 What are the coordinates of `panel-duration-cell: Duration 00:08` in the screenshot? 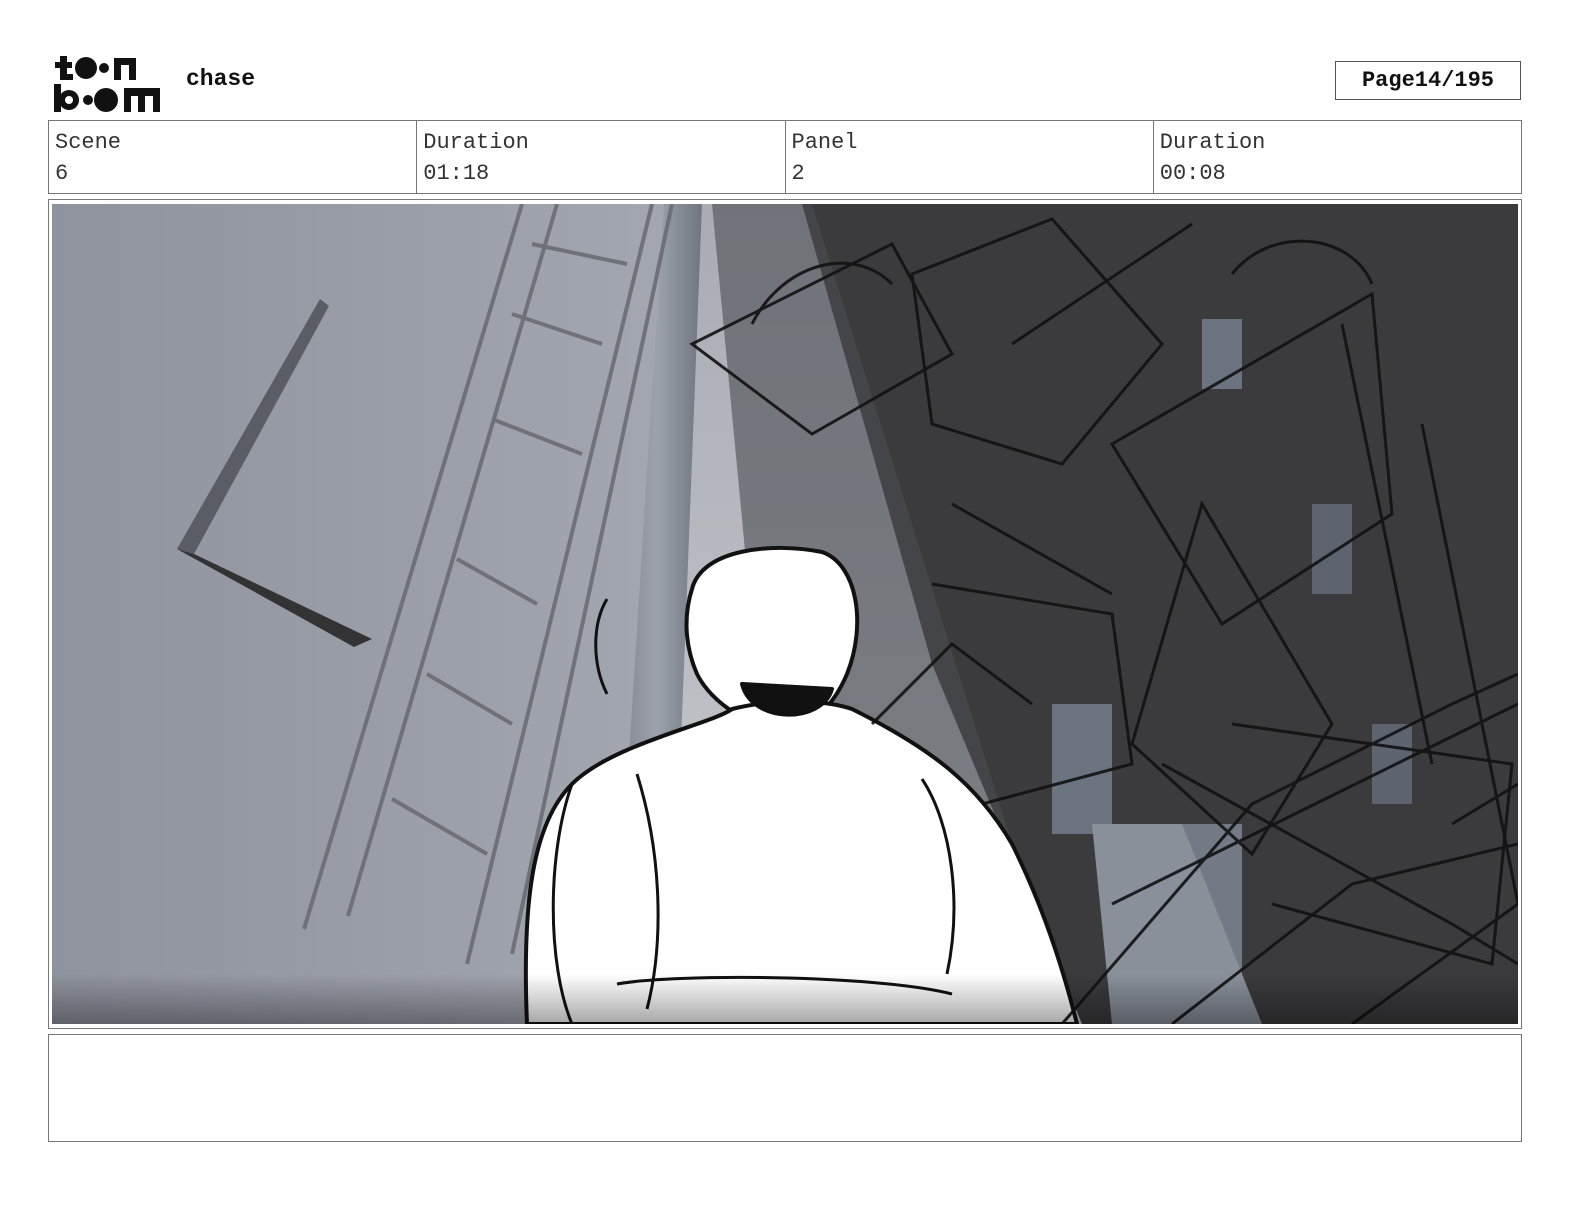 It's located at (1337, 157).